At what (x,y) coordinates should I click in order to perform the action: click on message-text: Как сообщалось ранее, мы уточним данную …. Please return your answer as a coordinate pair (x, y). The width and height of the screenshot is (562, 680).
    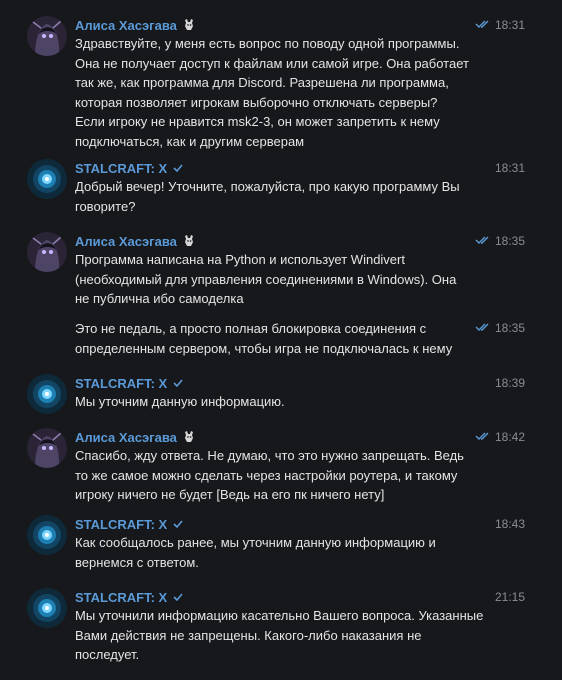
    Looking at the image, I should click on (255, 552).